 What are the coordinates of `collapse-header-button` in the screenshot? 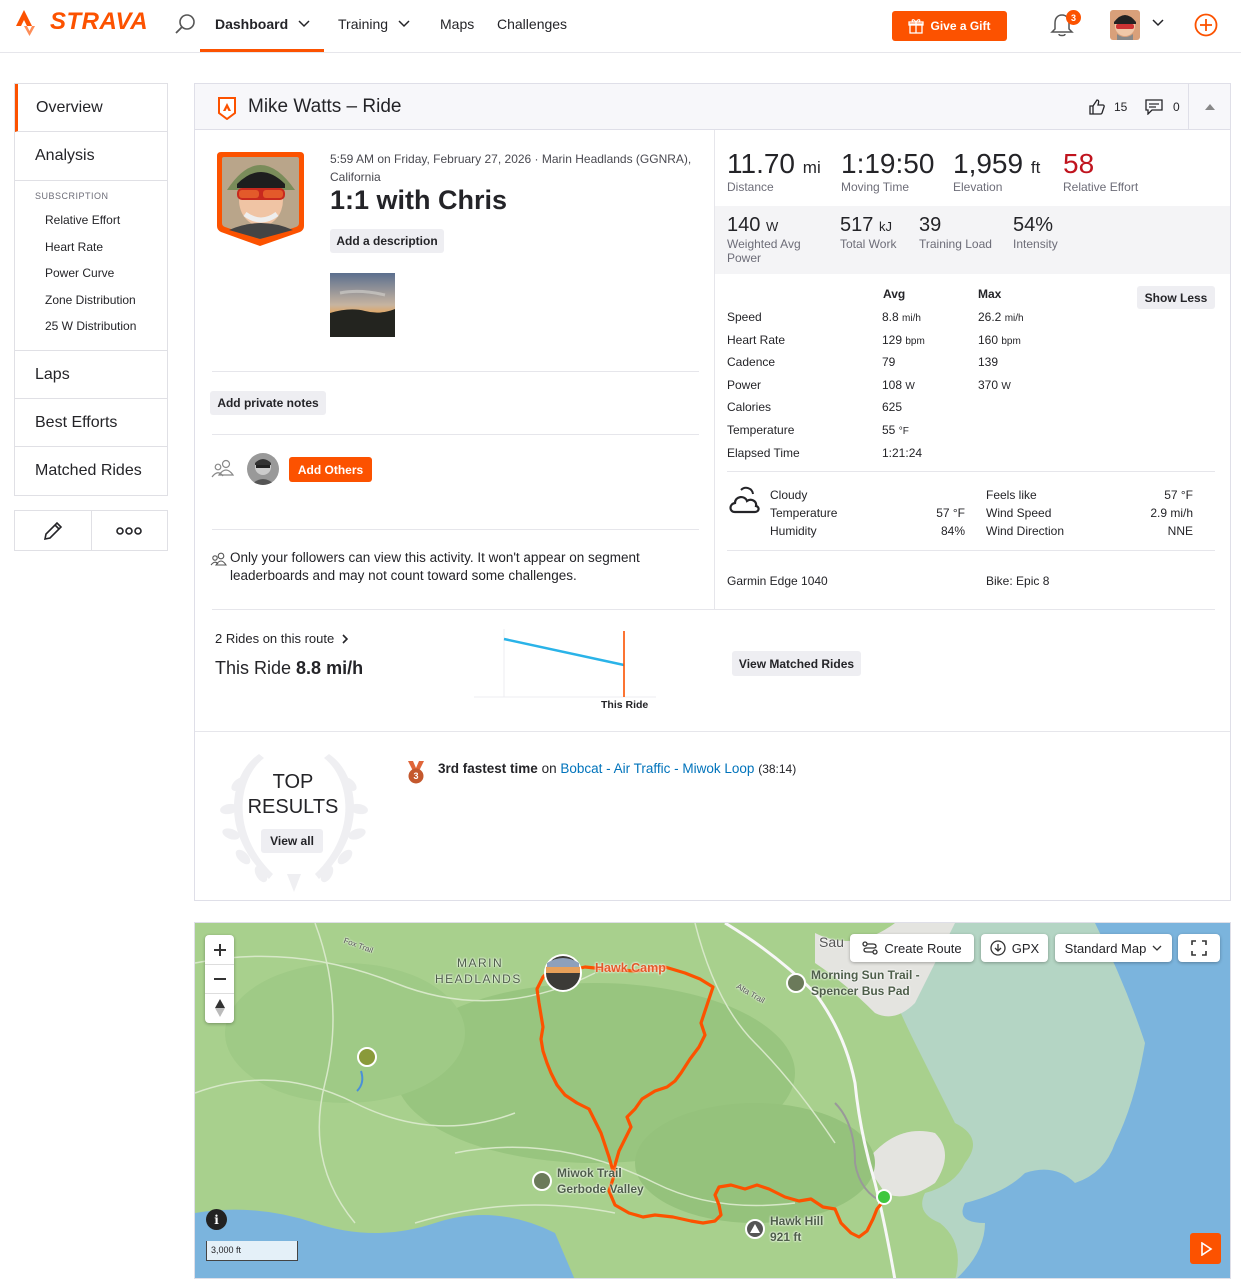 It's located at (1209, 106).